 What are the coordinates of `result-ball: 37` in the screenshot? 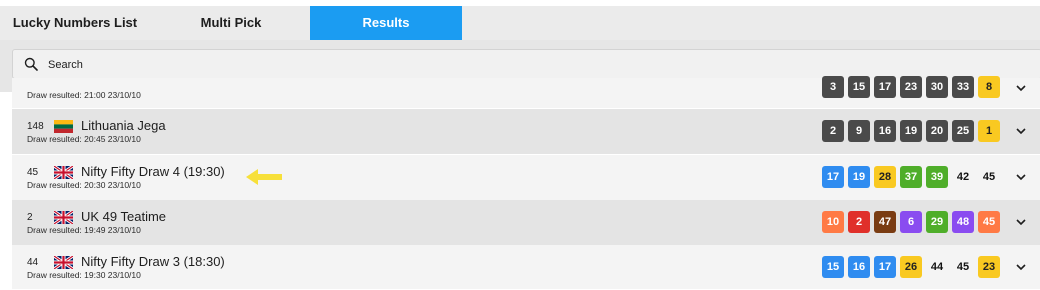 It's located at (911, 177).